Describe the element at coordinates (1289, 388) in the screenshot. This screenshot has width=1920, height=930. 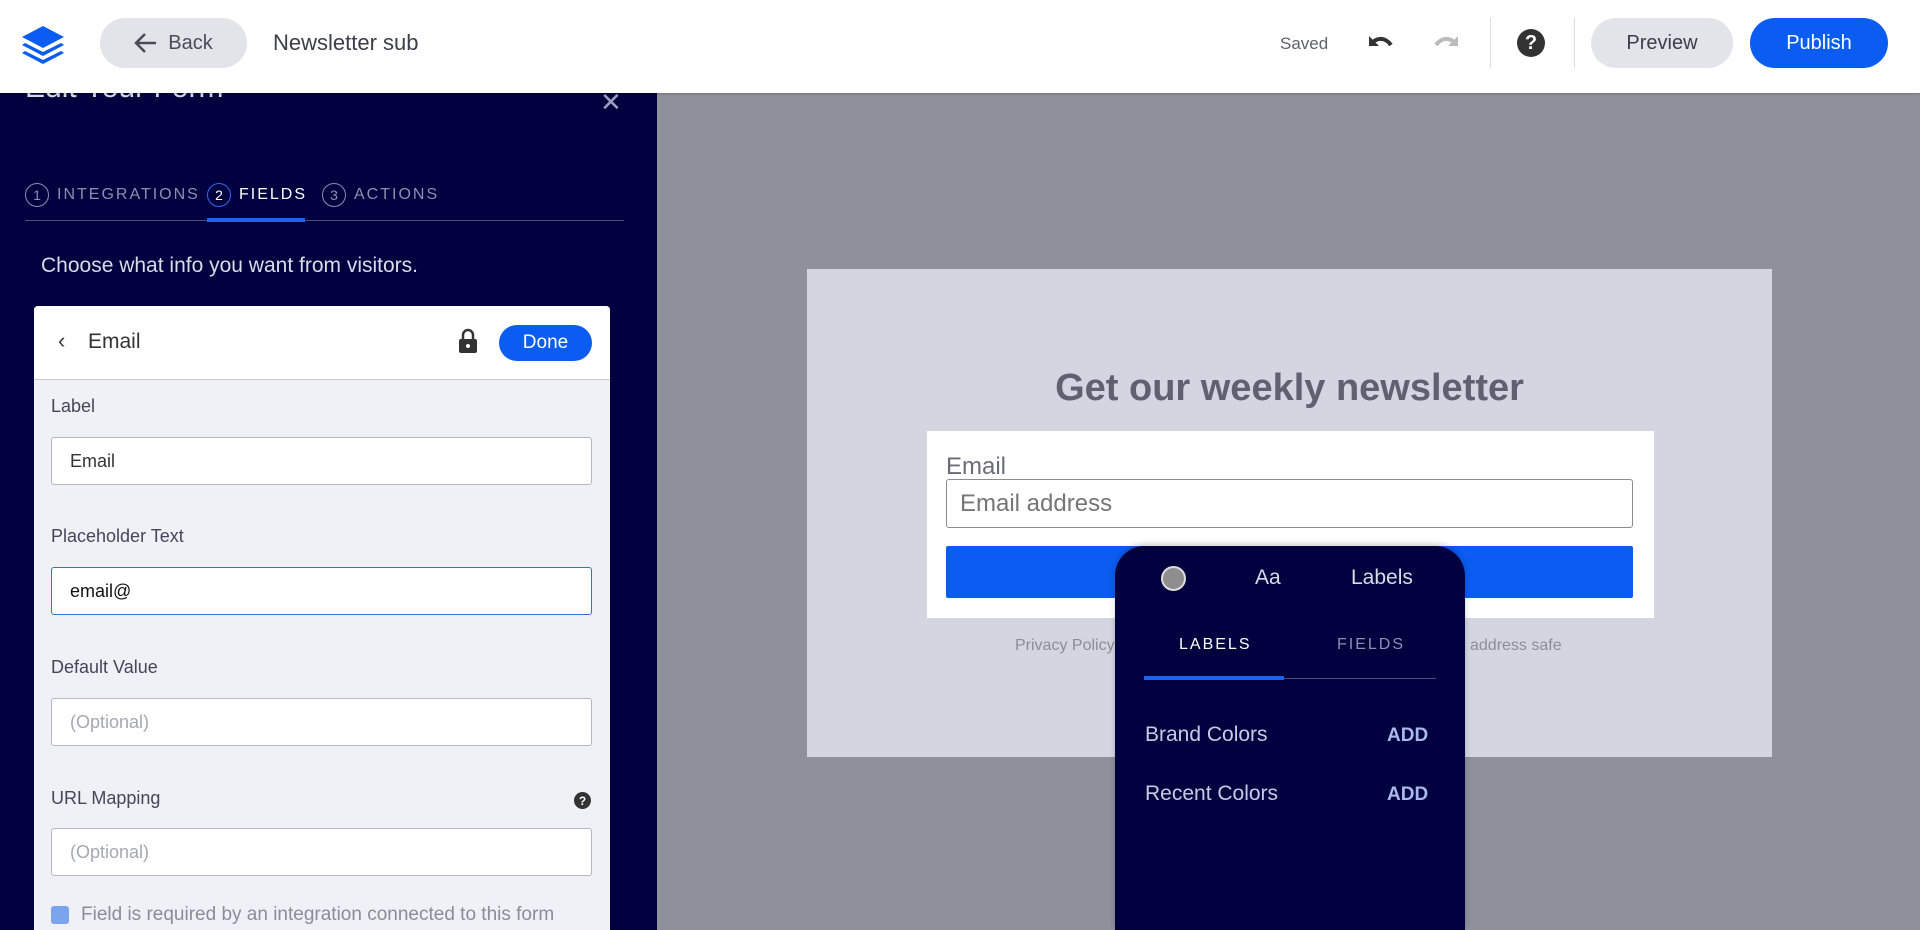
I see `form-heading: Get our weekly newsletter` at that location.